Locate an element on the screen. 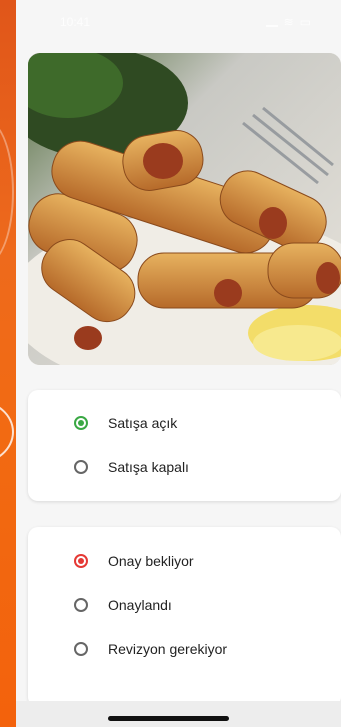  background-app-edge is located at coordinates (8, 363).